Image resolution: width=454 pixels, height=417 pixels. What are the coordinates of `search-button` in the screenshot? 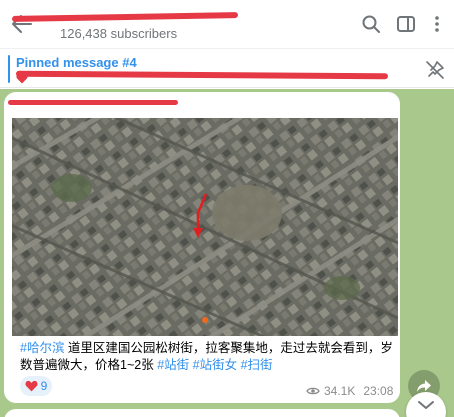 It's located at (371, 24).